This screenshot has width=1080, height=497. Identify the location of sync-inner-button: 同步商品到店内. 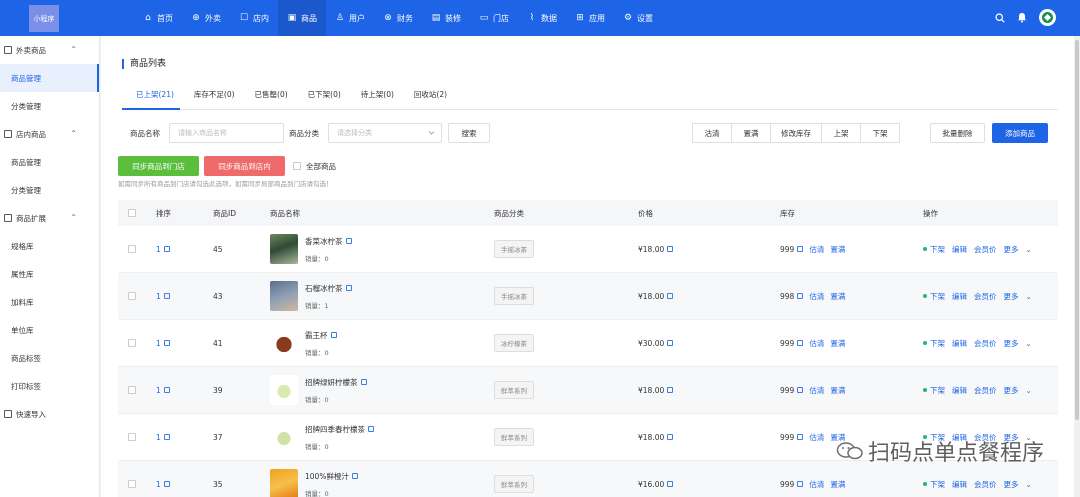
(244, 166).